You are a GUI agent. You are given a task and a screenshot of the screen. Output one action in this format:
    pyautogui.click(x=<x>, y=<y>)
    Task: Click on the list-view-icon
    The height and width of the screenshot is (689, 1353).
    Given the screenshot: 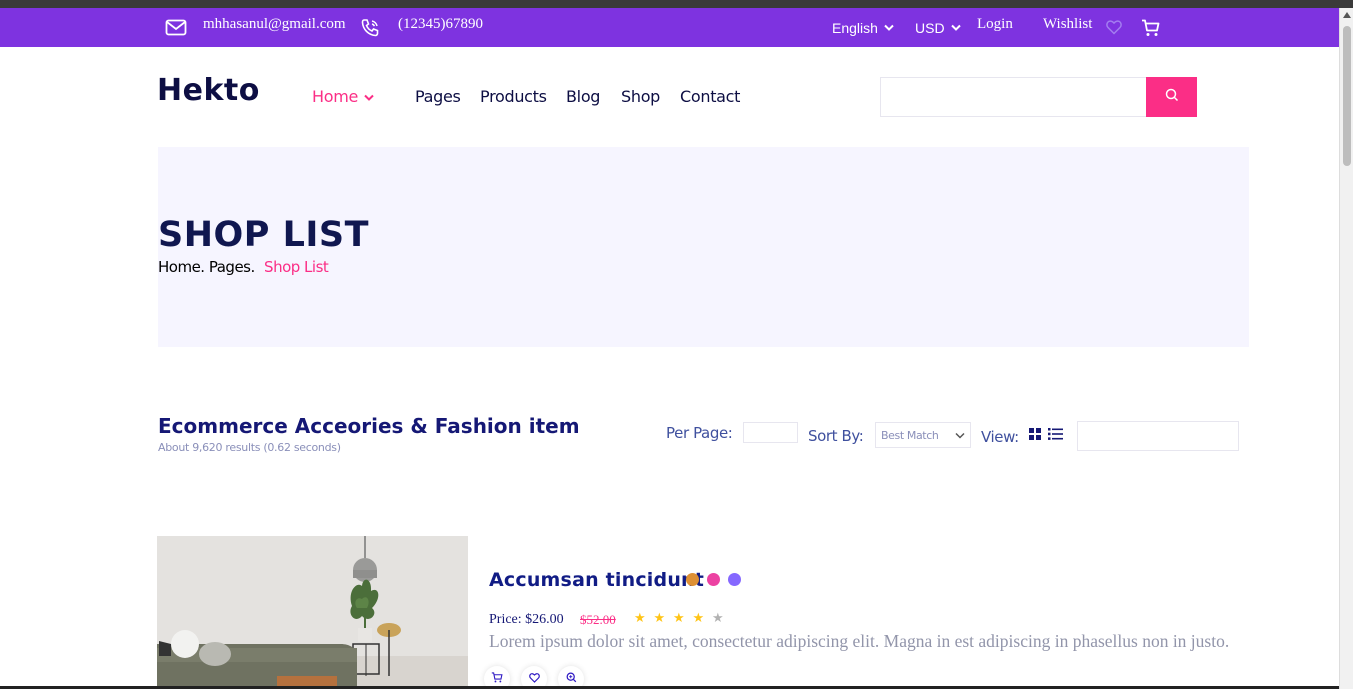 What is the action you would take?
    pyautogui.click(x=1055, y=436)
    